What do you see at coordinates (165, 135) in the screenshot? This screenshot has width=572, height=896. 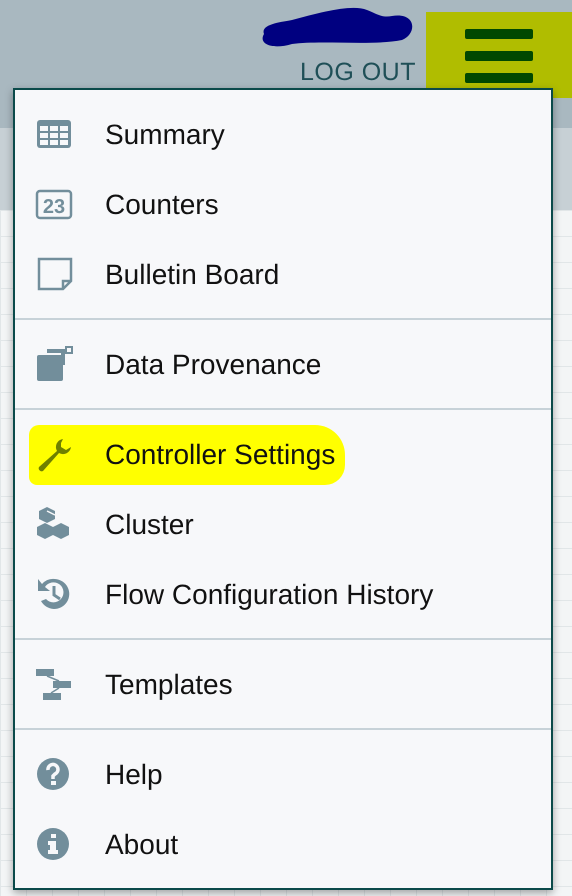 I see `menu-item: Summary` at bounding box center [165, 135].